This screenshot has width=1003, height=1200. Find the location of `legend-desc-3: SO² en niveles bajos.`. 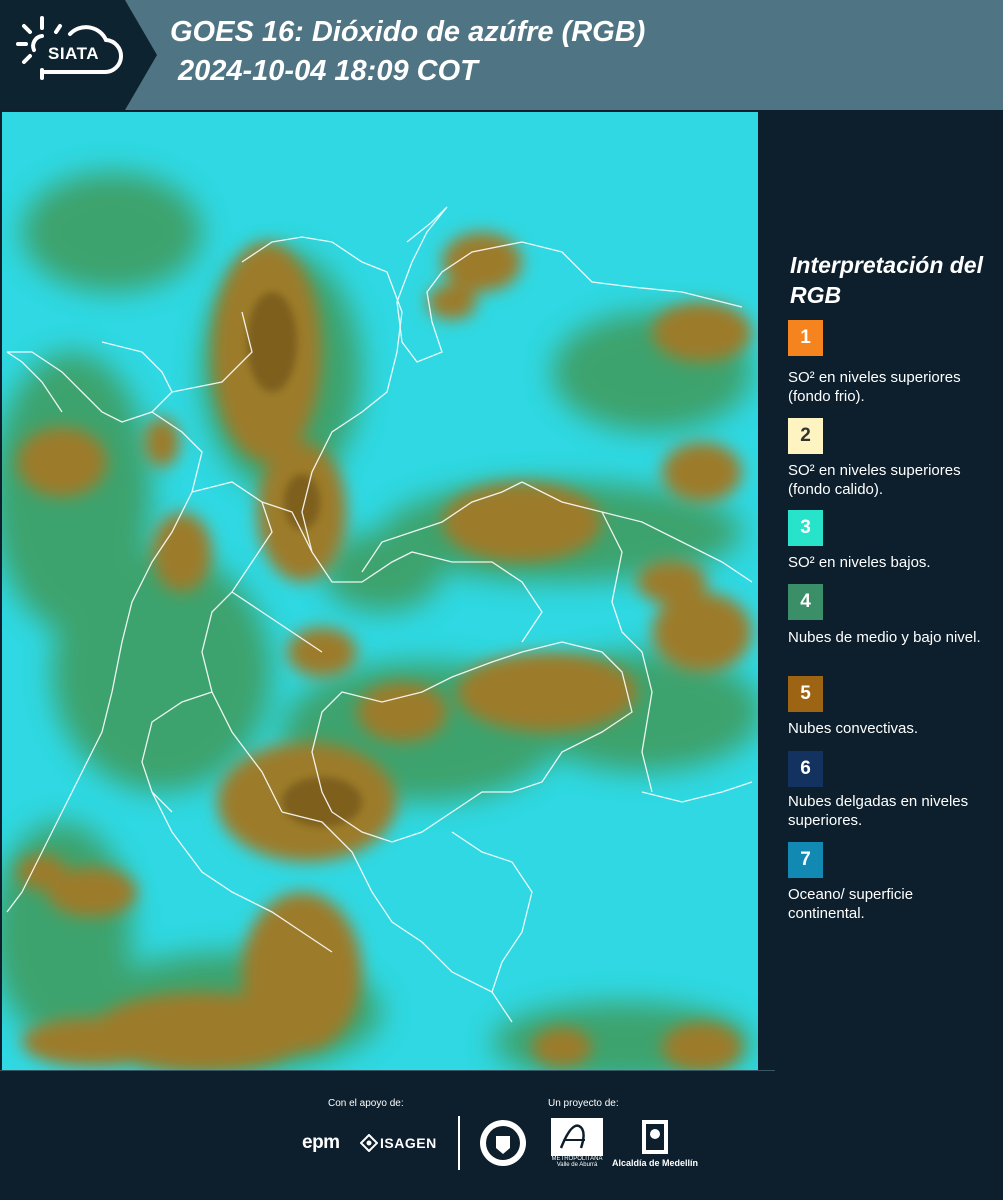

legend-desc-3: SO² en niveles bajos. is located at coordinates (859, 562).